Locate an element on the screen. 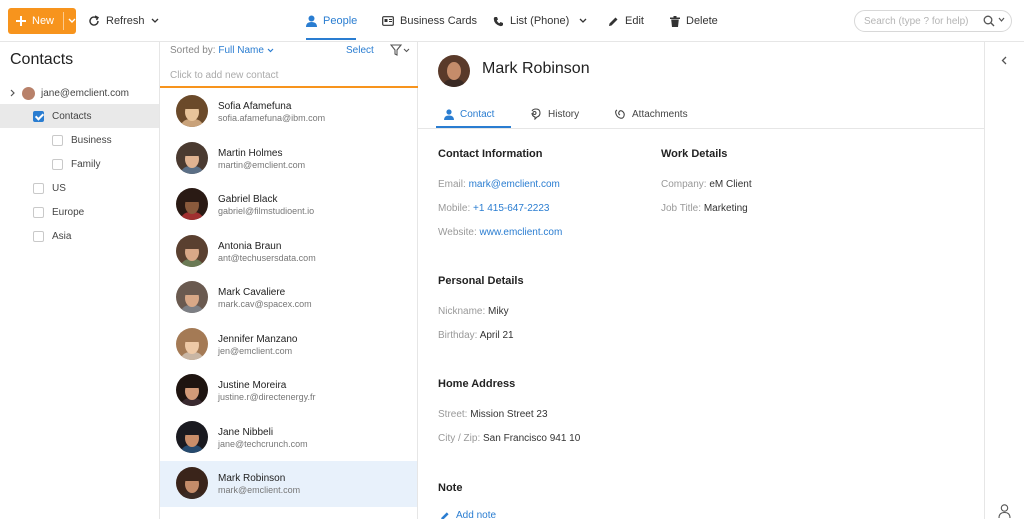 This screenshot has height=519, width=1024. sidebar-item-asia: Asia is located at coordinates (52, 236).